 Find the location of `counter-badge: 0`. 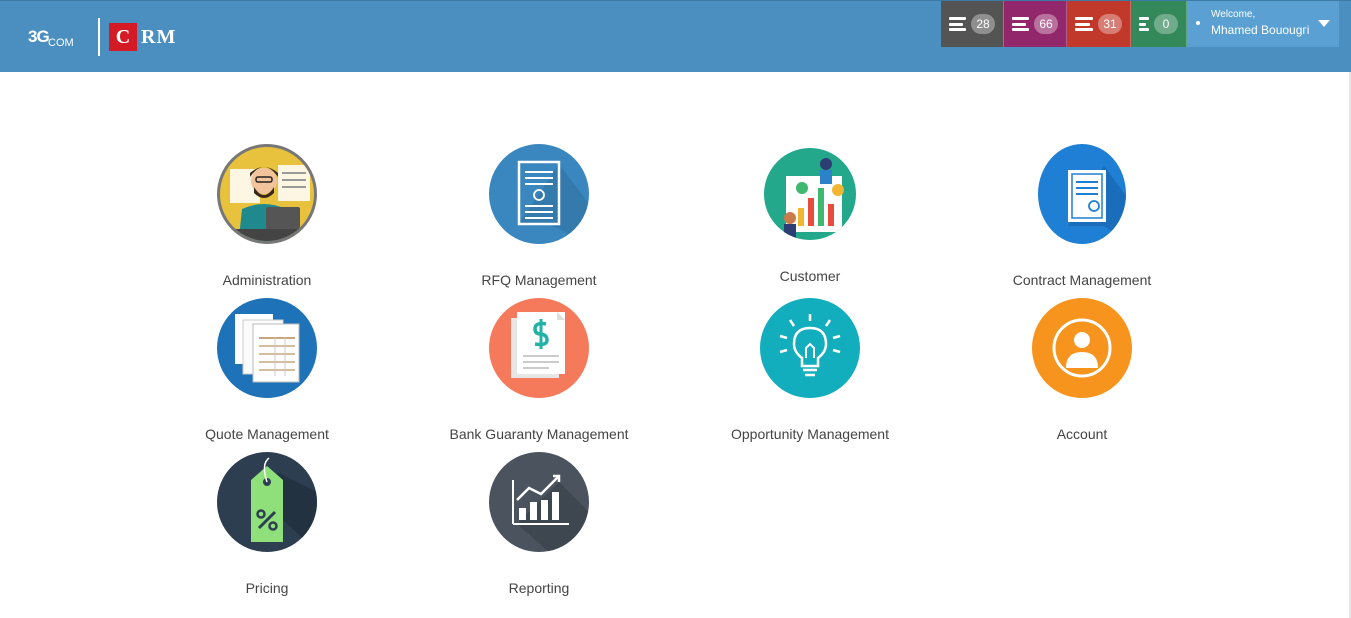

counter-badge: 0 is located at coordinates (1166, 24).